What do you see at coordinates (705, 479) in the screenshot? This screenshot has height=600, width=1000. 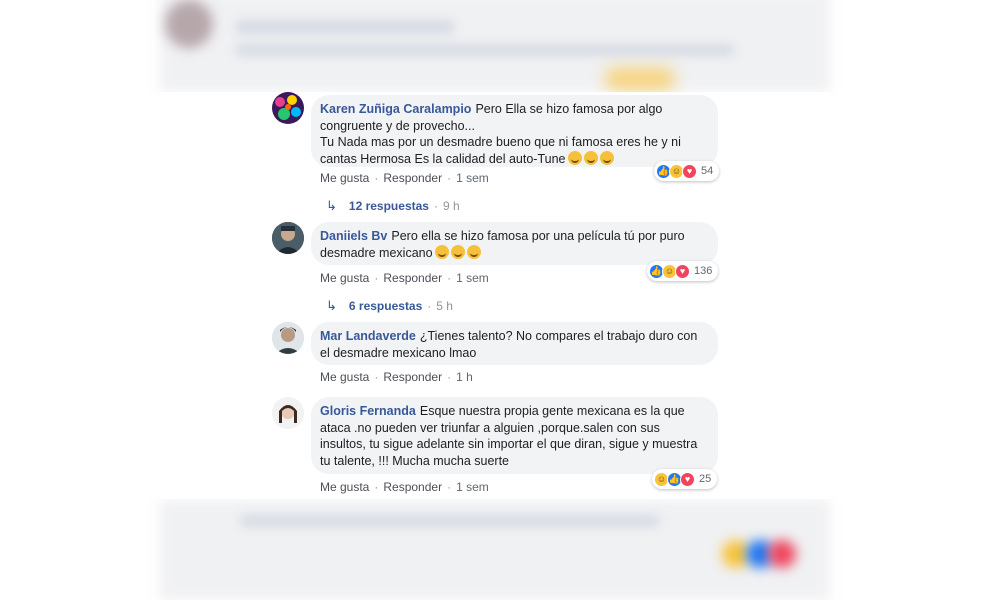 I see `reaction-count: 25` at bounding box center [705, 479].